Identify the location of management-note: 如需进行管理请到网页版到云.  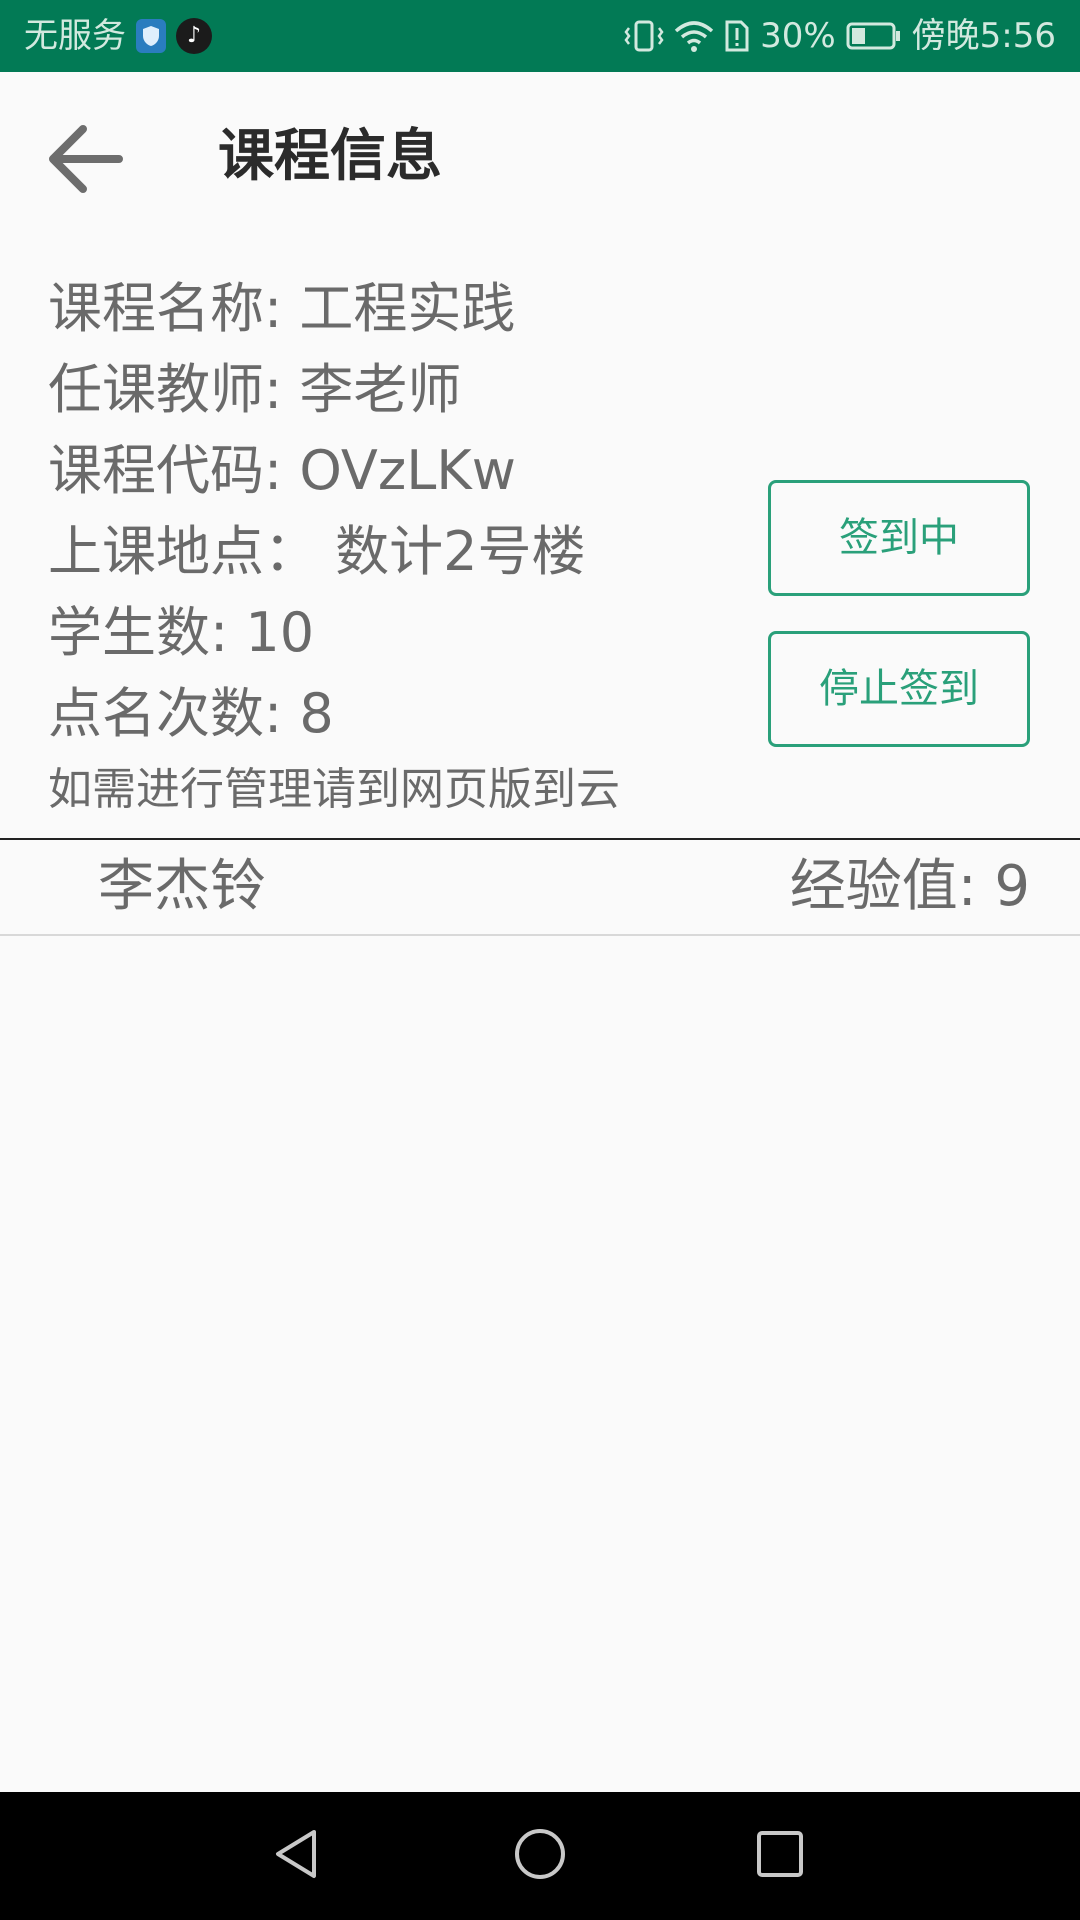
(334, 789).